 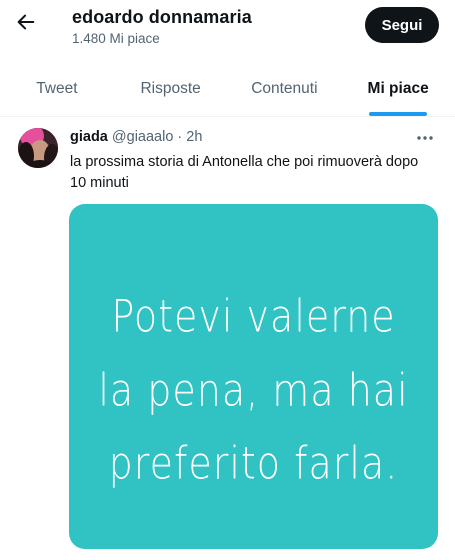 What do you see at coordinates (162, 17) in the screenshot?
I see `profile-name: edoardo donnamaria` at bounding box center [162, 17].